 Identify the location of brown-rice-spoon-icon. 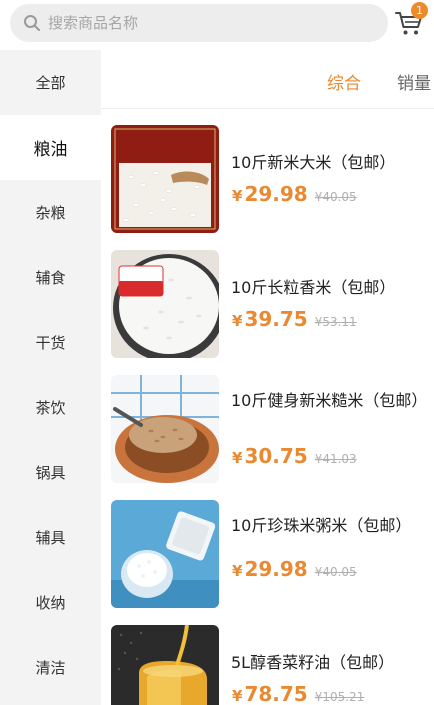
(165, 429).